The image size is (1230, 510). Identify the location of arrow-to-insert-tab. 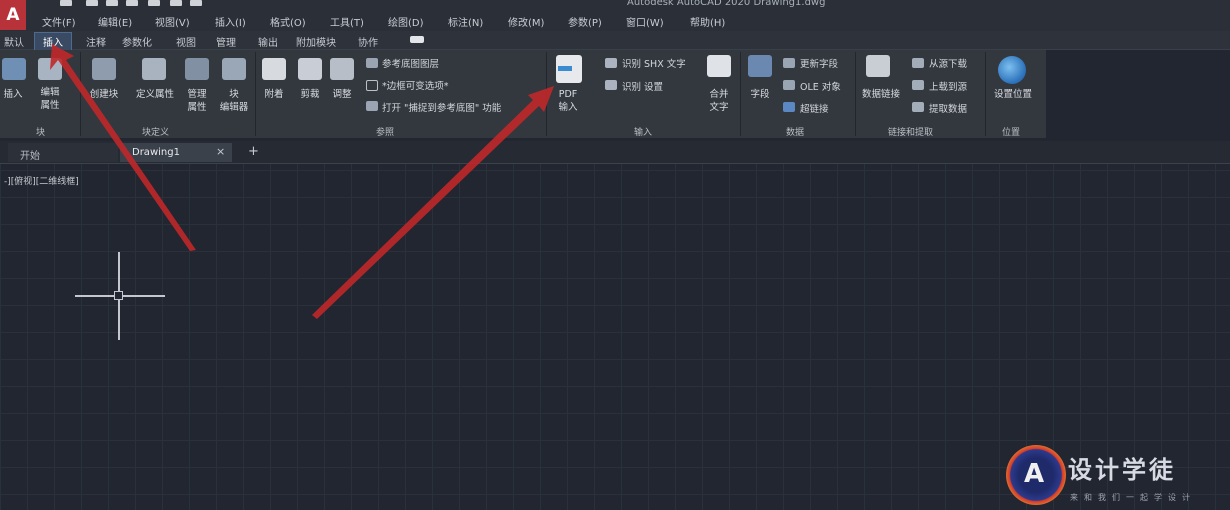
(123, 147).